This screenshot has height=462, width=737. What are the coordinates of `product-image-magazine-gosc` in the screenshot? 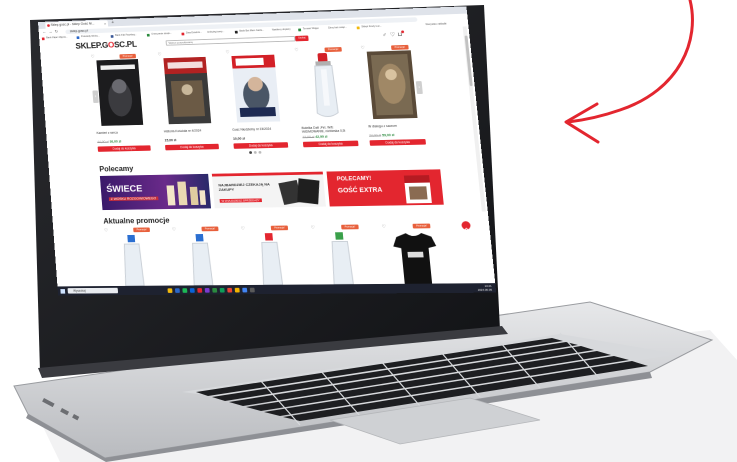 It's located at (256, 88).